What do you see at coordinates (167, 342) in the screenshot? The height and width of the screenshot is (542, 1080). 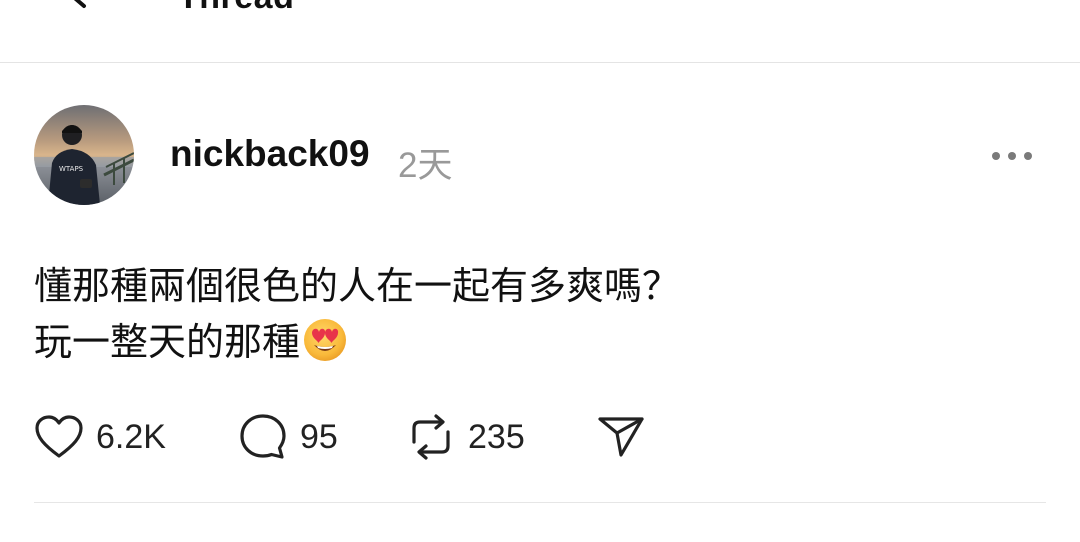 I see `post-line-2-text: 玩一整天的那種` at bounding box center [167, 342].